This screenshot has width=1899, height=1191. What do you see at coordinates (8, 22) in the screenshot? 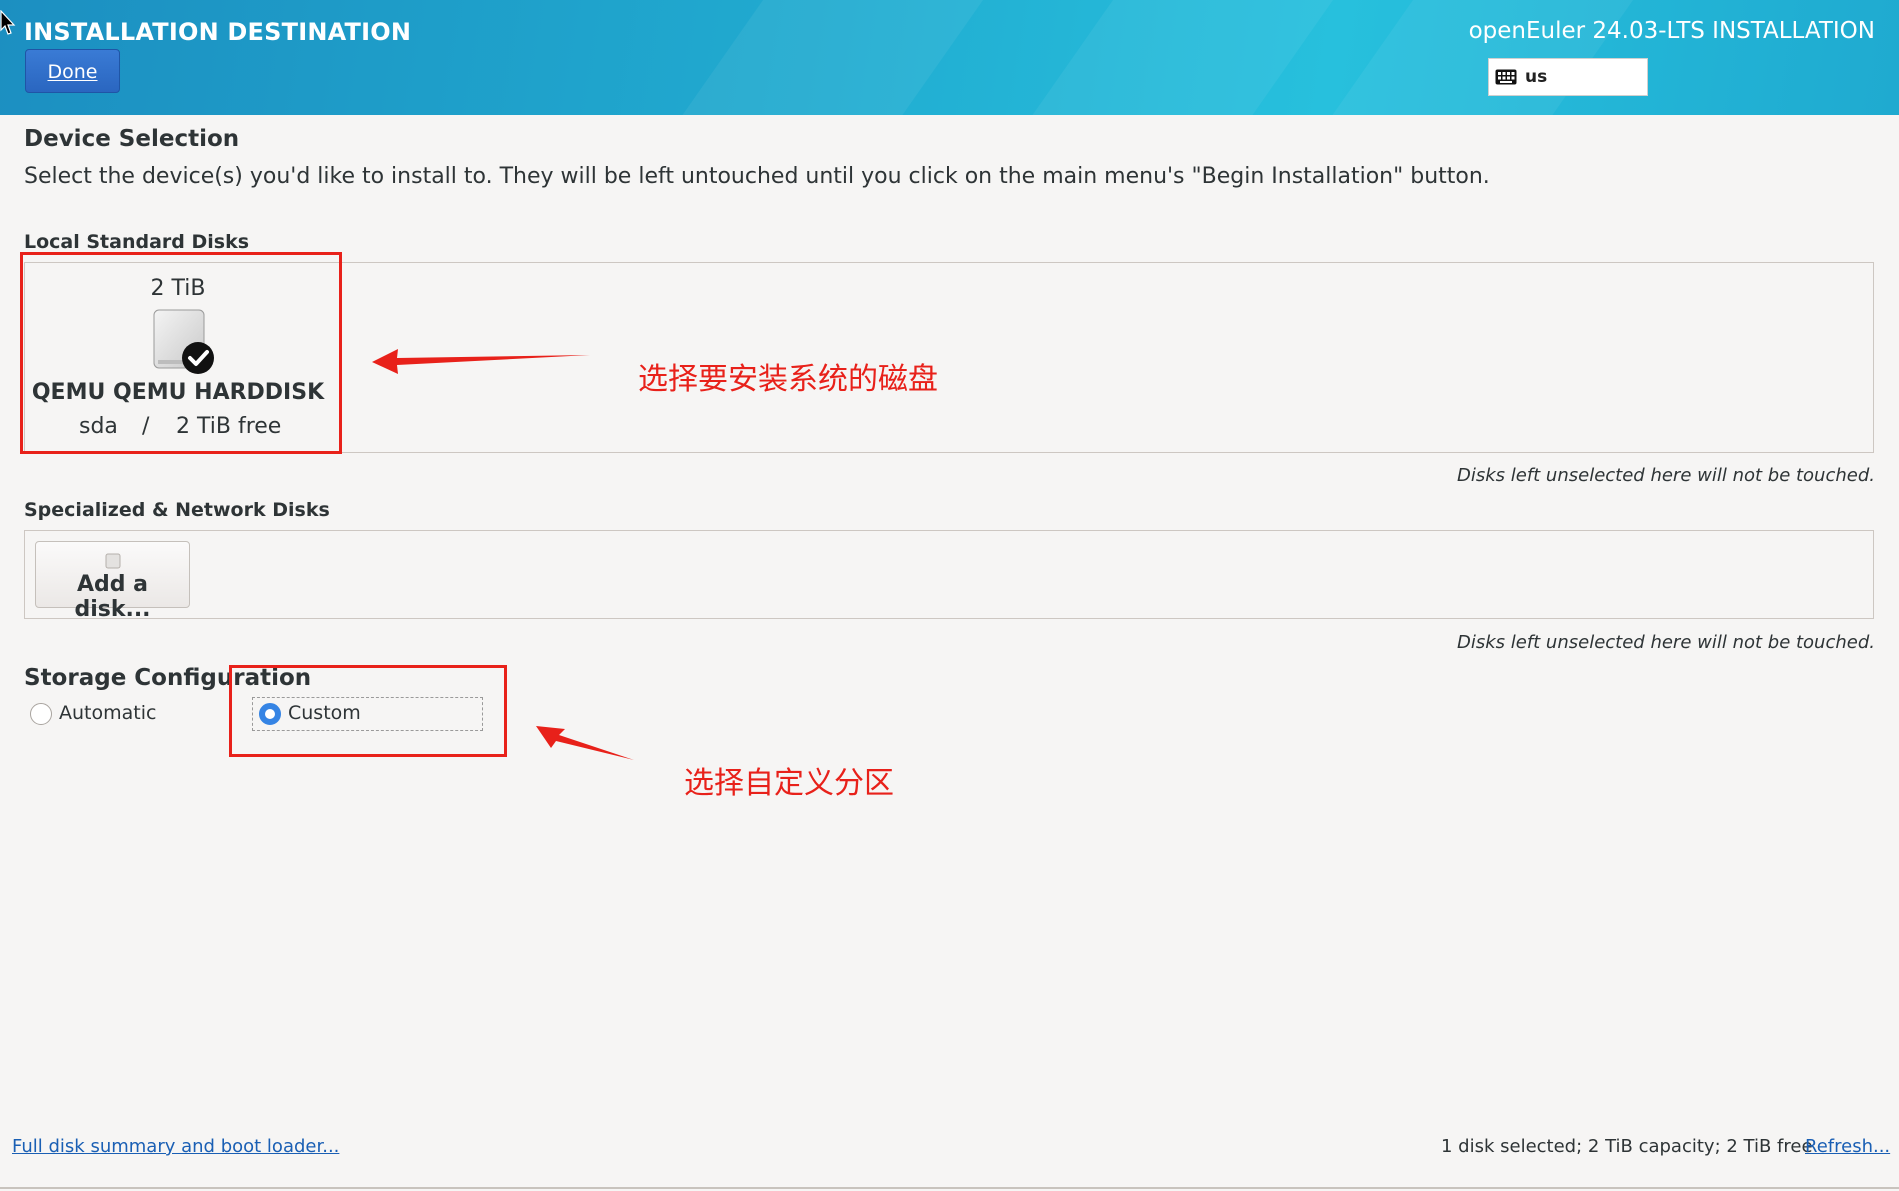
I see `mouse-cursor-icon` at bounding box center [8, 22].